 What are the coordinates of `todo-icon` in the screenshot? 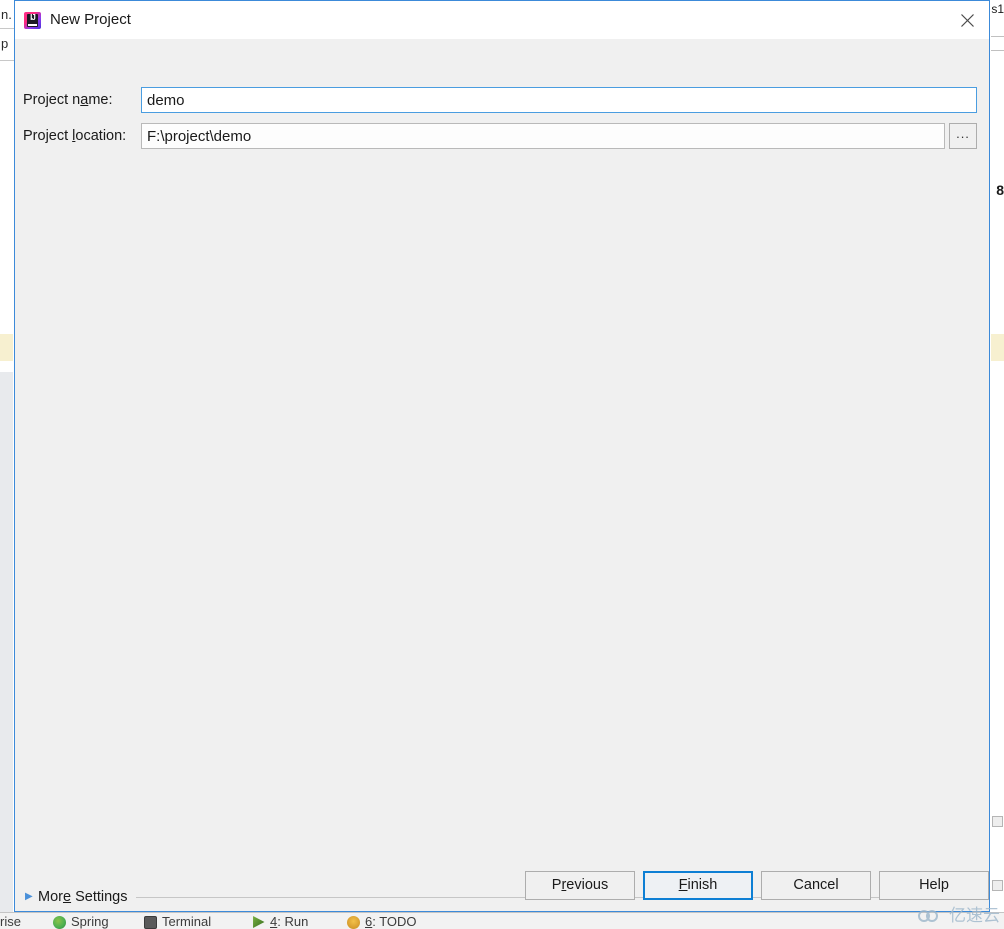 It's located at (353, 922).